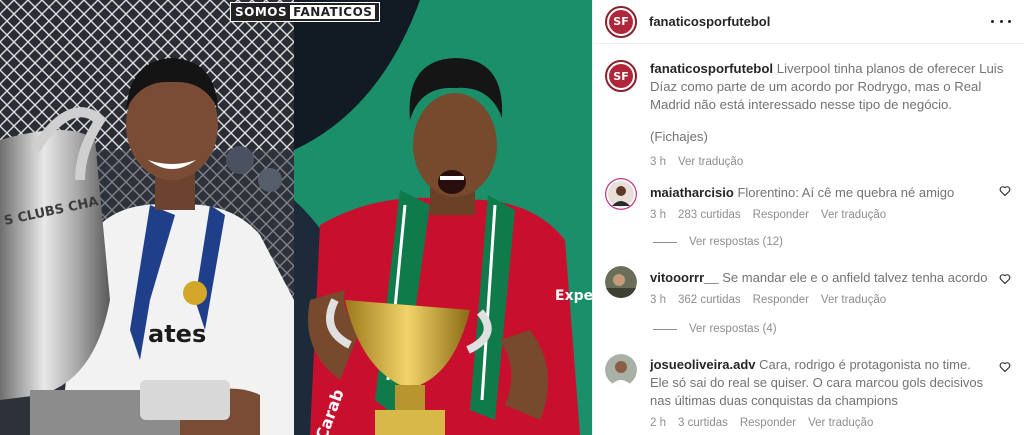 Image resolution: width=1024 pixels, height=435 pixels. I want to click on caption-username: fanaticosporfutebol, so click(711, 68).